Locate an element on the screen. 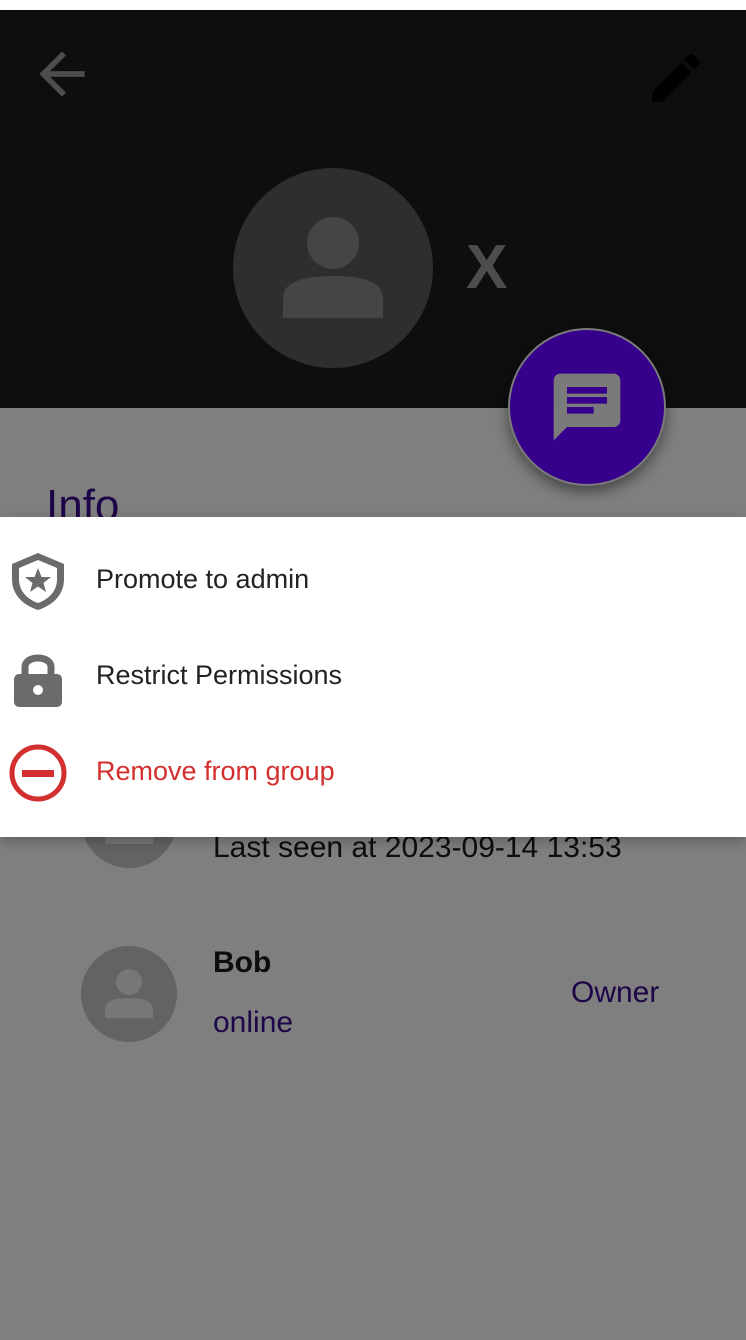 The image size is (746, 1340). promote-to-admin-label: Promote to admin is located at coordinates (203, 579).